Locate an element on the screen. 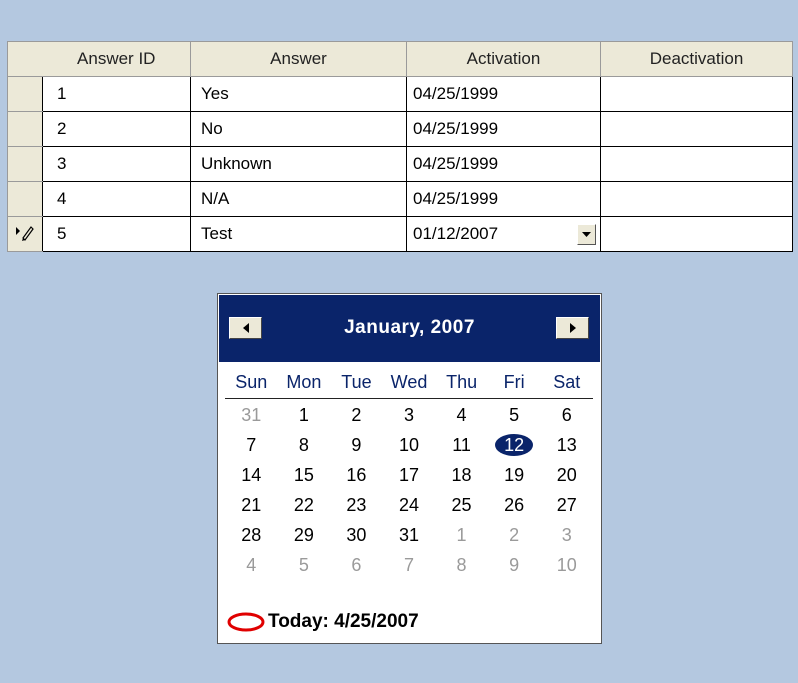 Image resolution: width=798 pixels, height=683 pixels. chevron-down-icon is located at coordinates (586, 234).